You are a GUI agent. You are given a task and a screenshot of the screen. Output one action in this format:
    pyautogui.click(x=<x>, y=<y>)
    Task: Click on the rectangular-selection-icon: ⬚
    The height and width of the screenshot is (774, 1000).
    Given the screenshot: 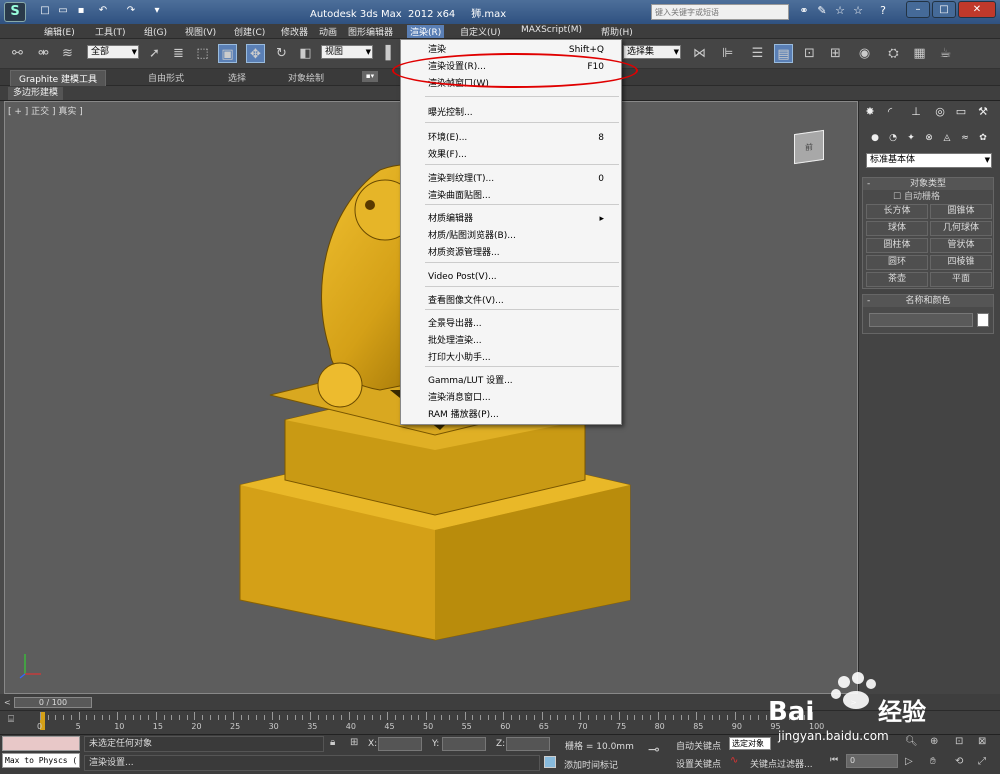 What is the action you would take?
    pyautogui.click(x=202, y=53)
    